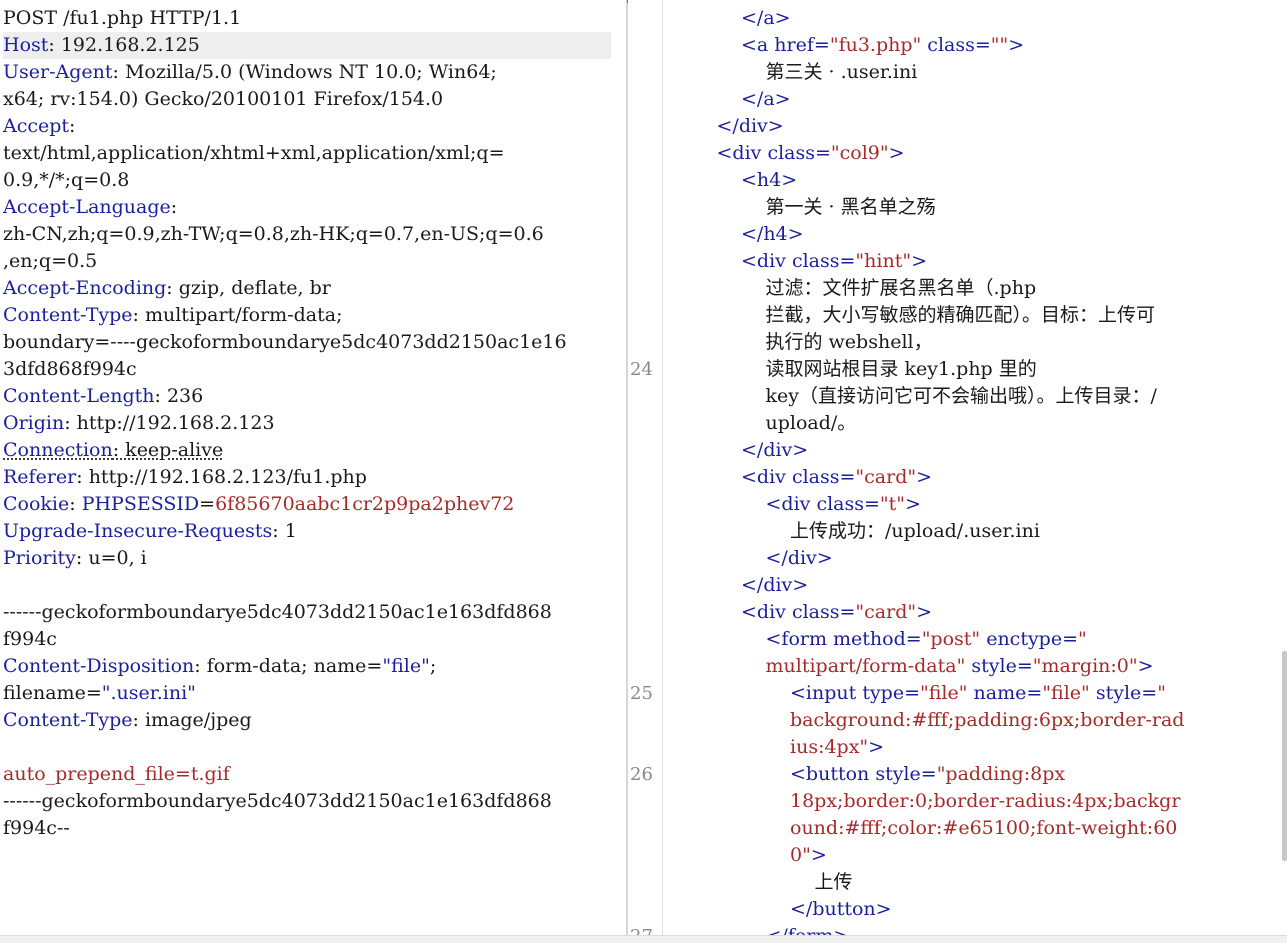 Image resolution: width=1287 pixels, height=943 pixels. What do you see at coordinates (307, 747) in the screenshot?
I see `request-line` at bounding box center [307, 747].